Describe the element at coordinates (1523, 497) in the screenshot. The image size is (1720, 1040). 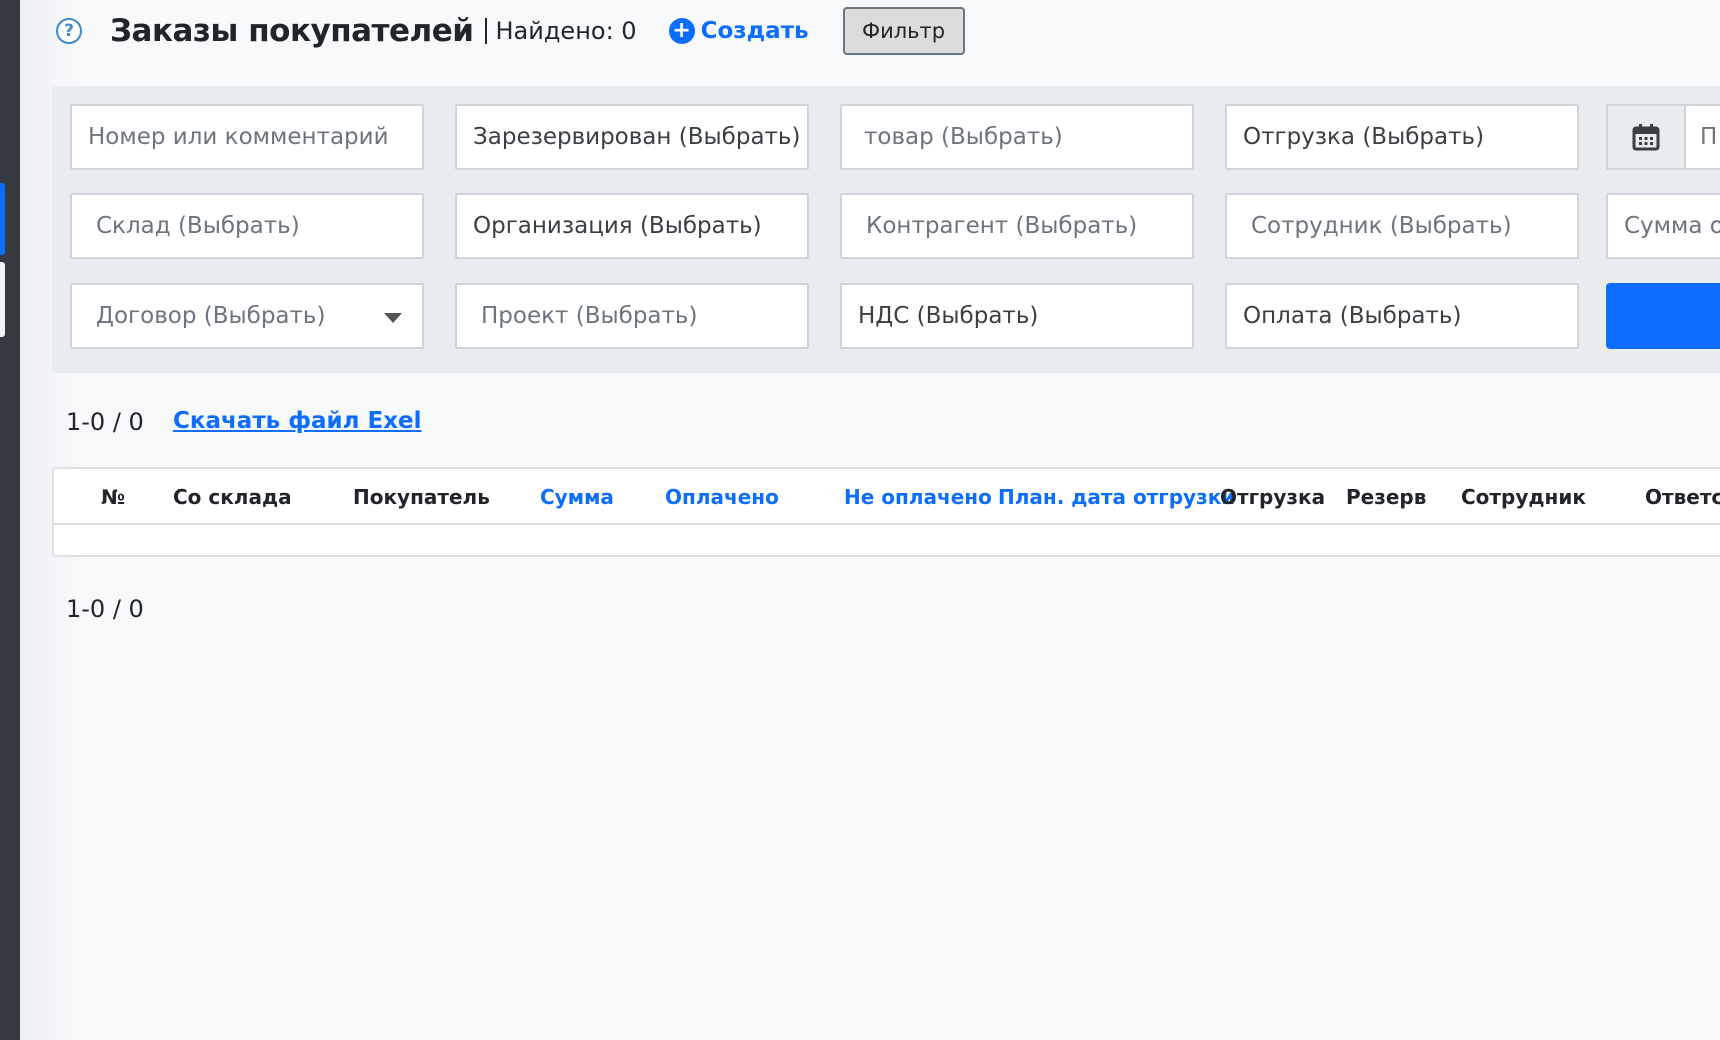
I see `column-employee: Сотрудник` at that location.